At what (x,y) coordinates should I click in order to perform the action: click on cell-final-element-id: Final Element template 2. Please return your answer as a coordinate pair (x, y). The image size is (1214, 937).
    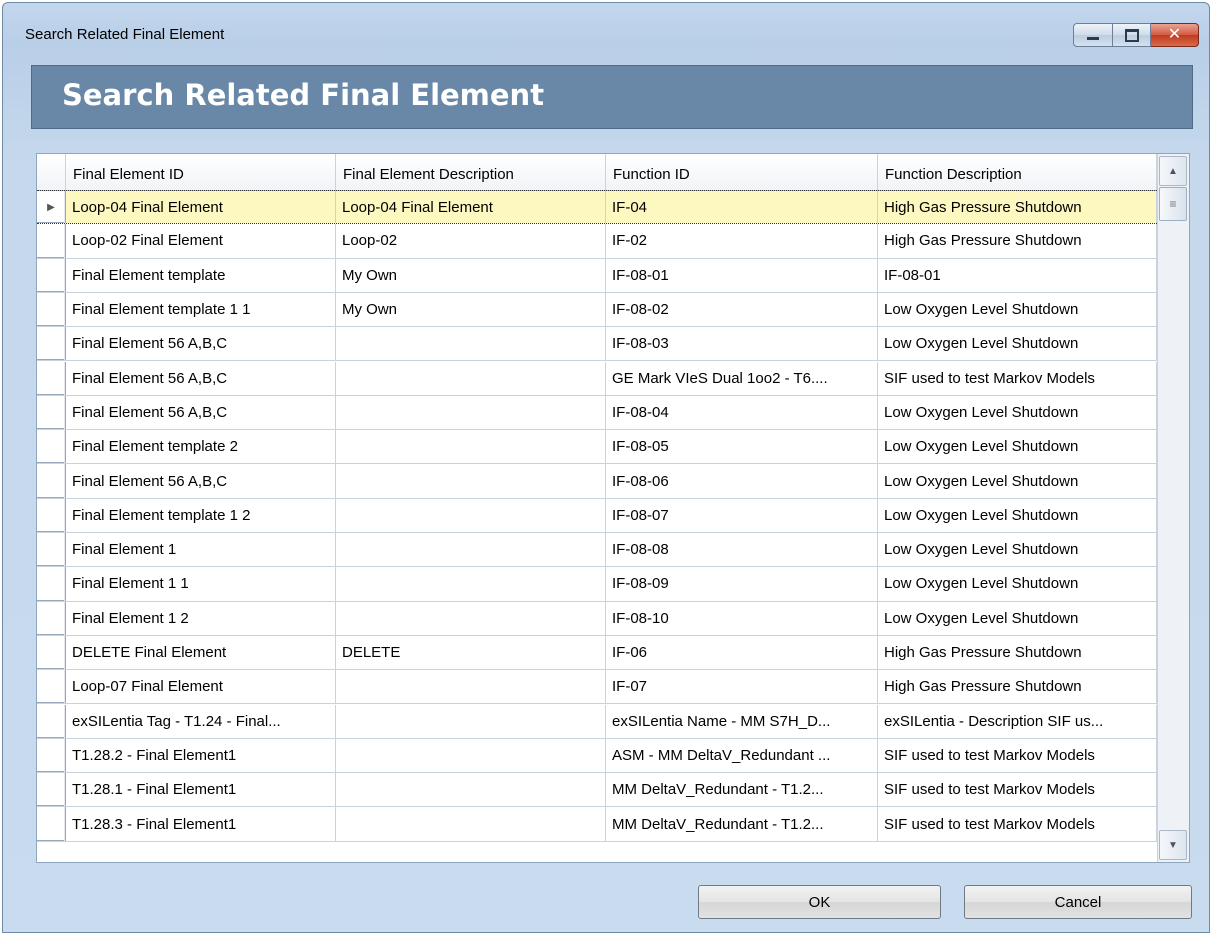
    Looking at the image, I should click on (201, 447).